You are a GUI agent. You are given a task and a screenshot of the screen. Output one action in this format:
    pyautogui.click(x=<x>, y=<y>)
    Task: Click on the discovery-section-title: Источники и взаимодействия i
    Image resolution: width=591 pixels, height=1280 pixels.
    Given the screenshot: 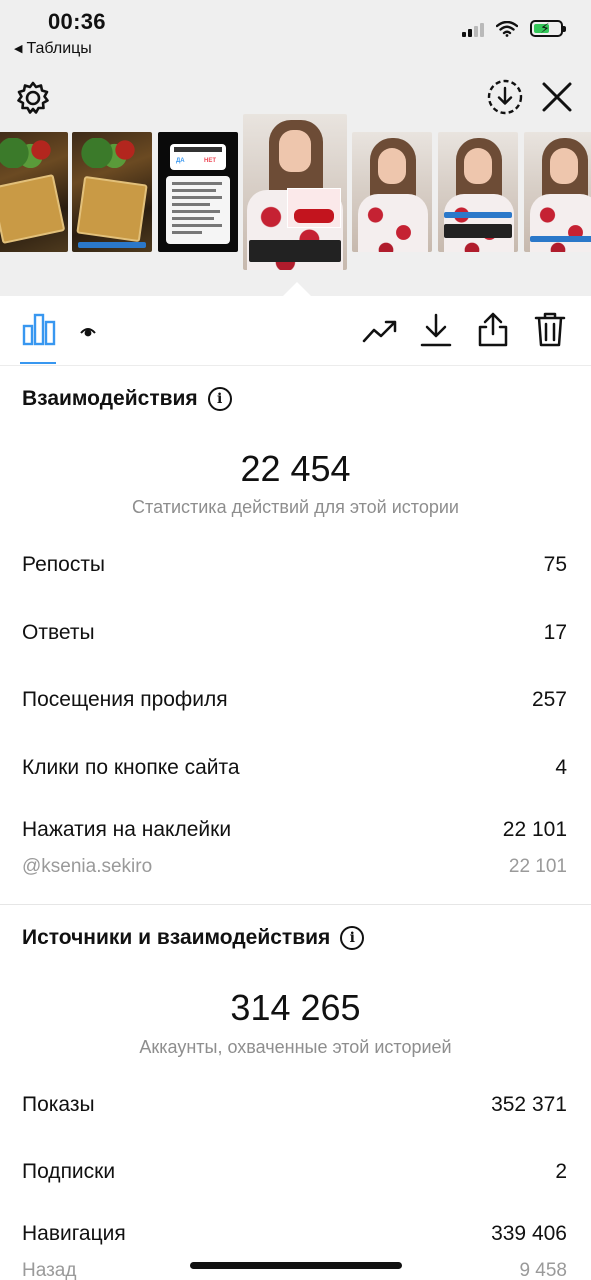 What is the action you would take?
    pyautogui.click(x=193, y=938)
    